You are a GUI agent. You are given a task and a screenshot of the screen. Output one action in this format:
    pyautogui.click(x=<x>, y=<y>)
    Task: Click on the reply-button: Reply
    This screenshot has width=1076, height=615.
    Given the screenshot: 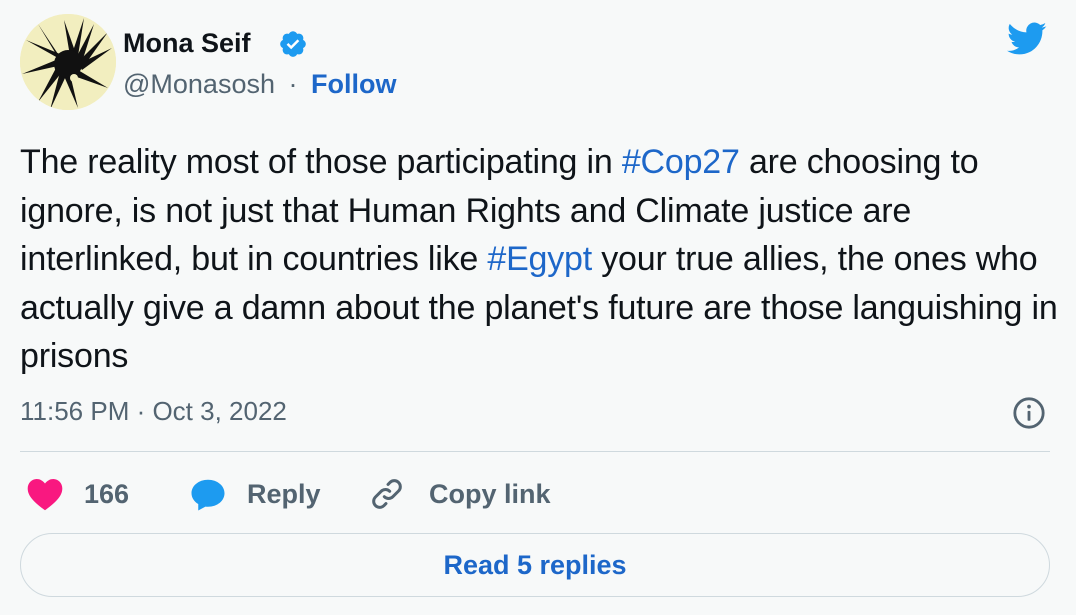 What is the action you would take?
    pyautogui.click(x=255, y=494)
    